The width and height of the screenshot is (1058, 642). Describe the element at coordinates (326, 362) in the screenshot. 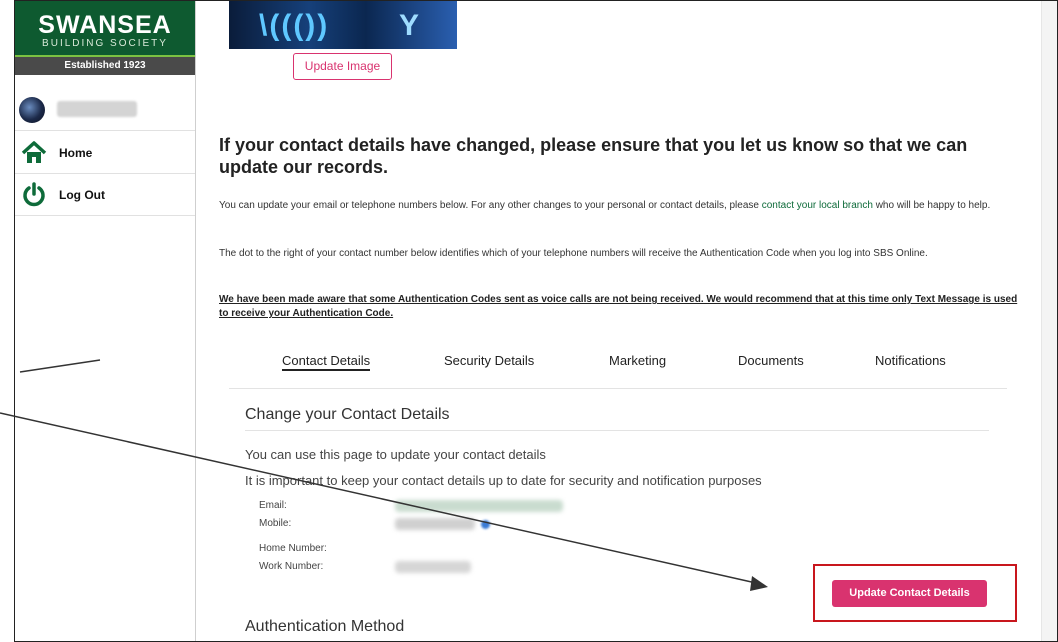

I see `tab-contact-details: Contact Details` at that location.